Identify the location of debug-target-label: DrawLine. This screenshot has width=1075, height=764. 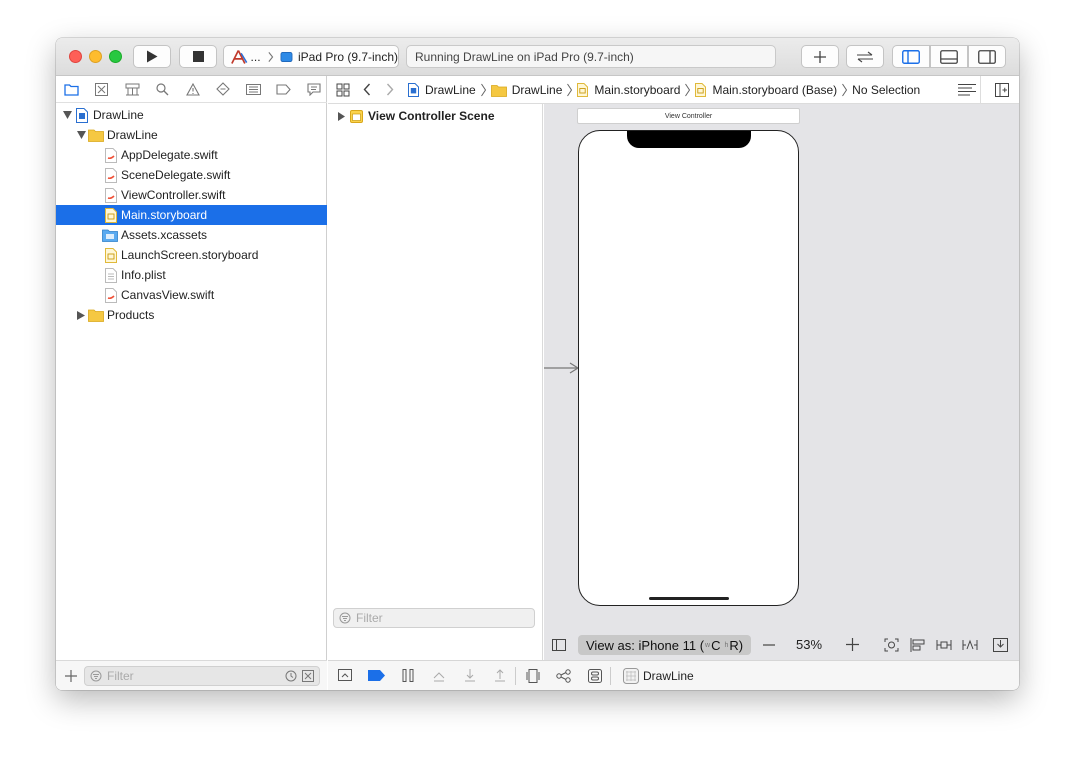
(668, 676).